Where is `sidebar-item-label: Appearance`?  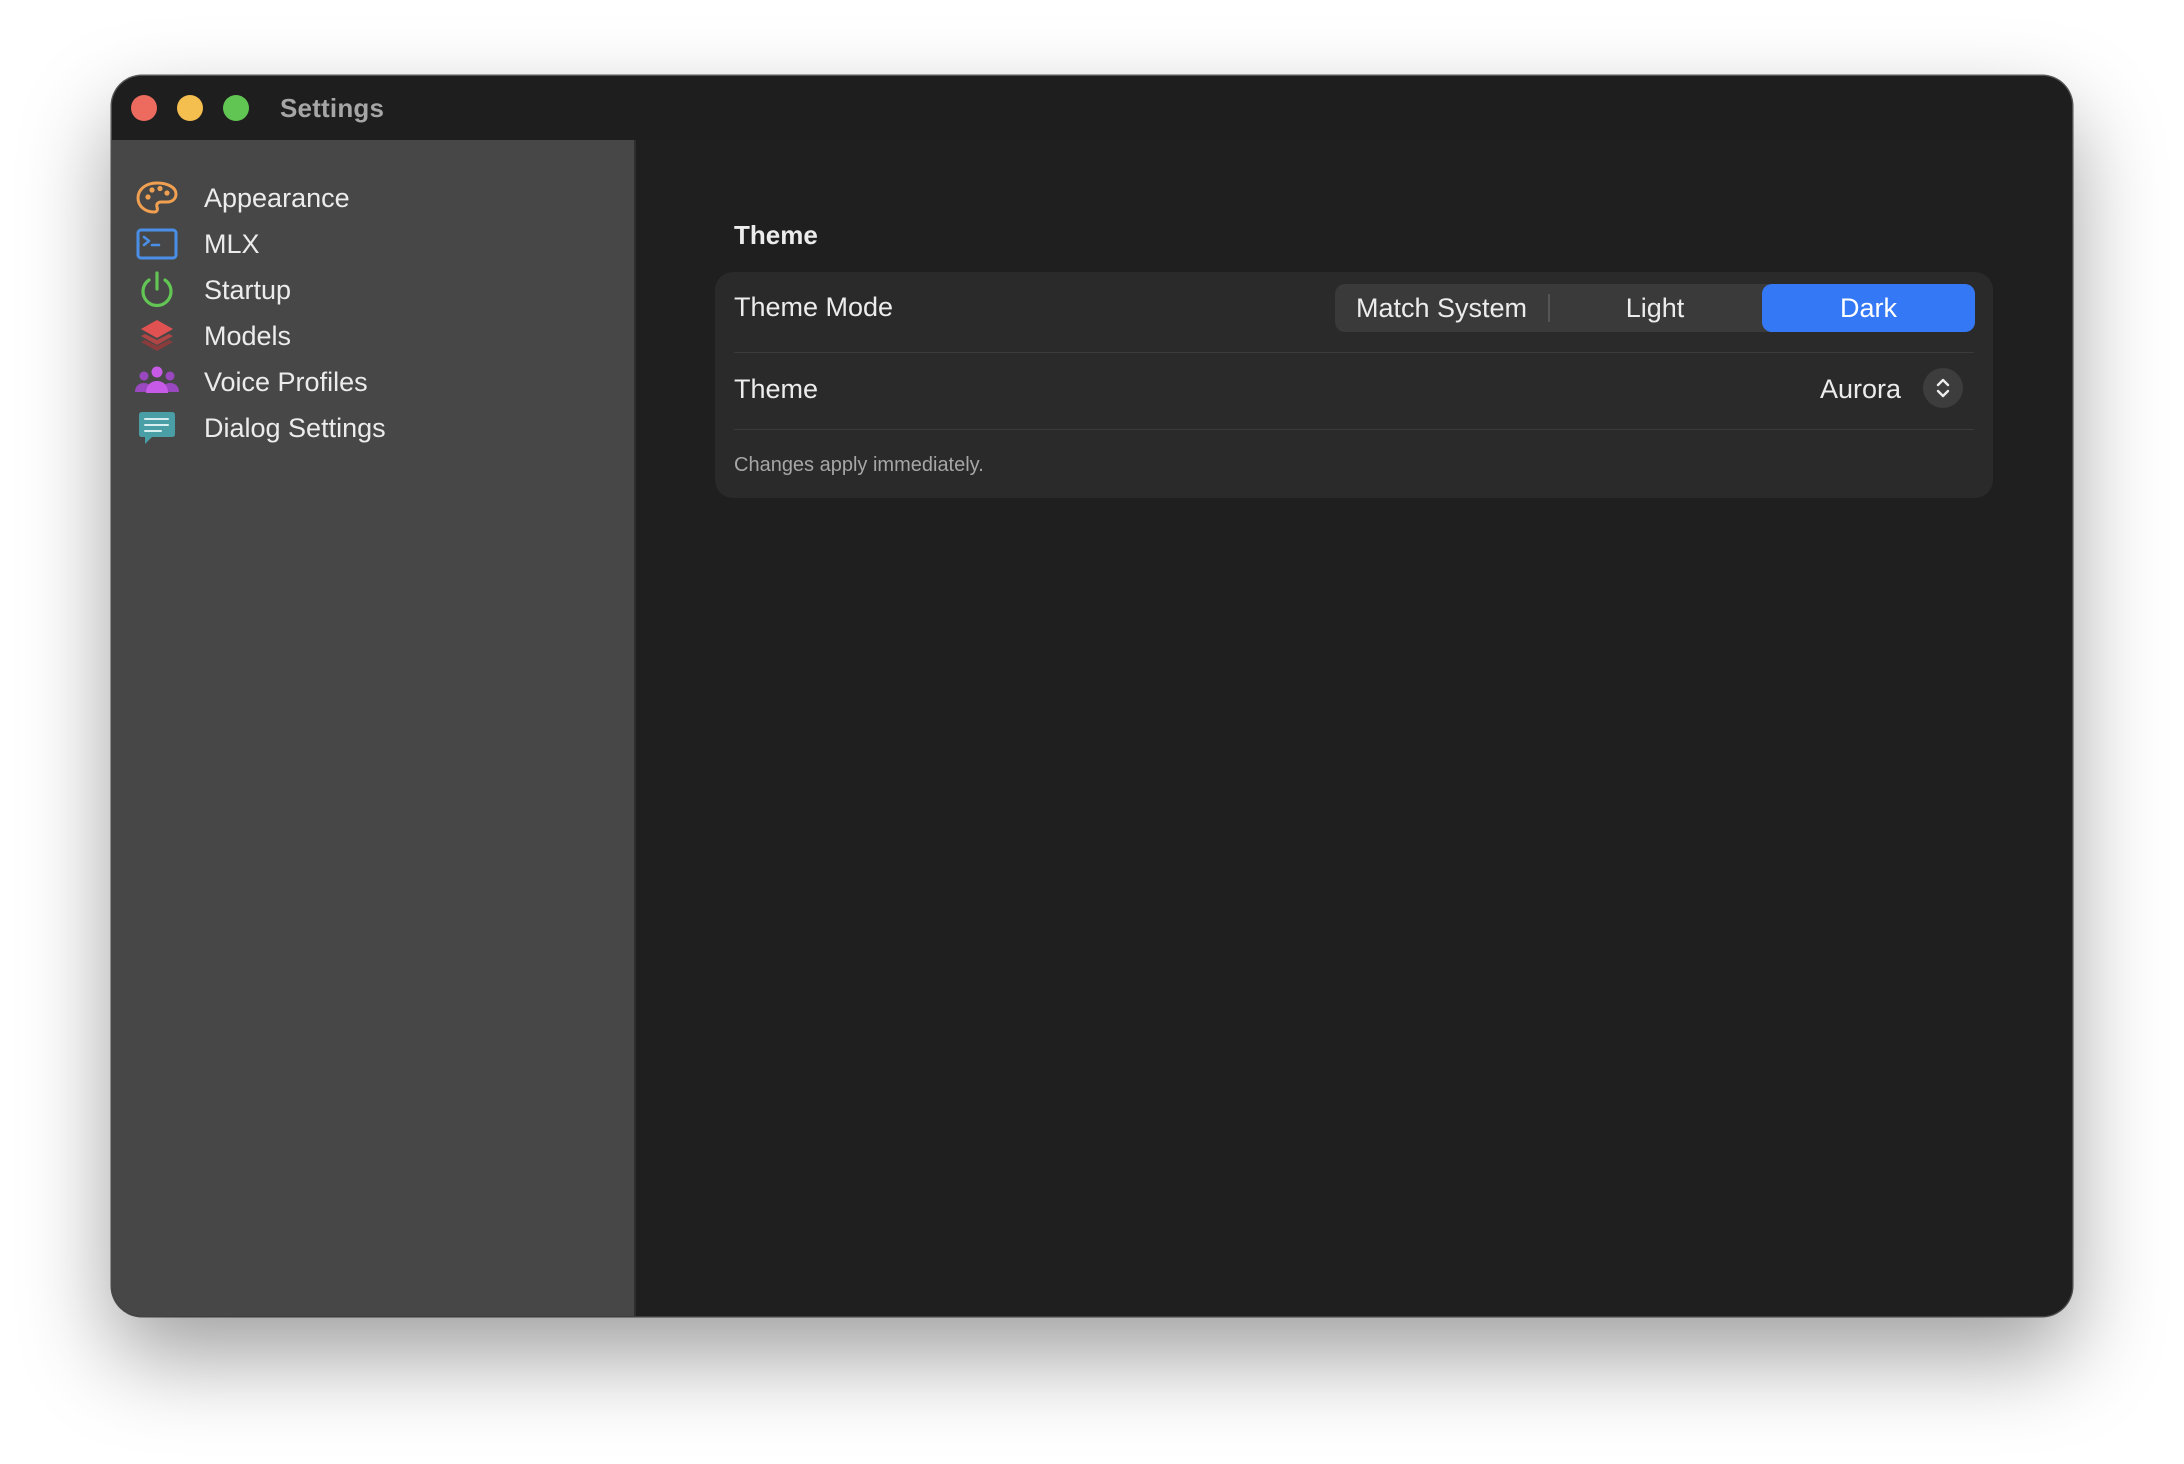
sidebar-item-label: Appearance is located at coordinates (277, 198).